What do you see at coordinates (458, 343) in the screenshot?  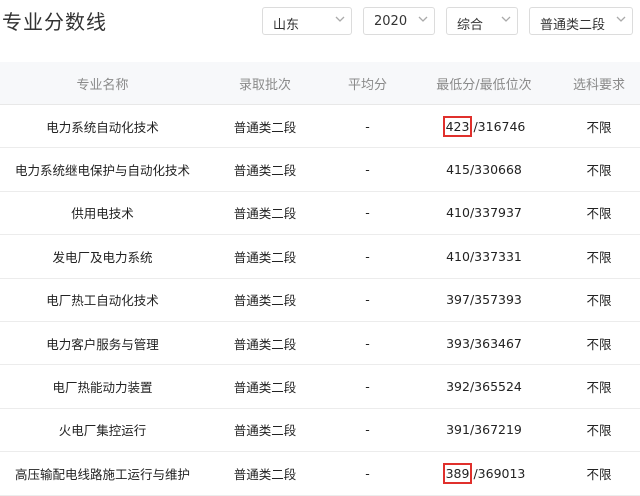 I see `min-score: 393` at bounding box center [458, 343].